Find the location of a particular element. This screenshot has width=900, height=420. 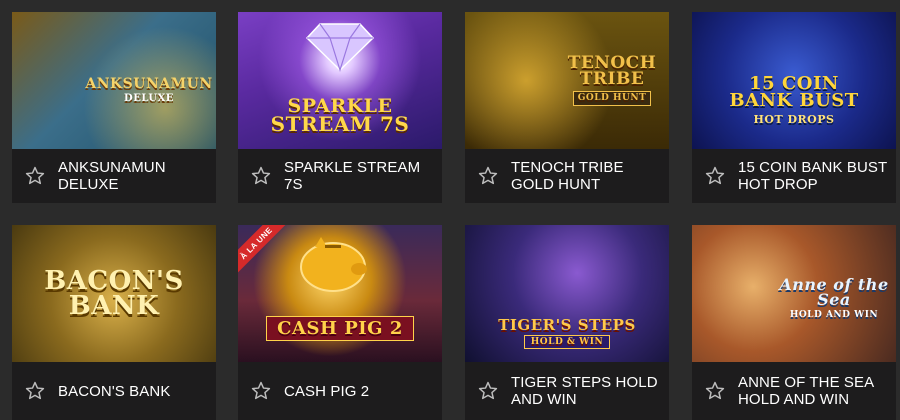

game-artwork: Anne of the Sea HOLD AND WIN is located at coordinates (794, 293).